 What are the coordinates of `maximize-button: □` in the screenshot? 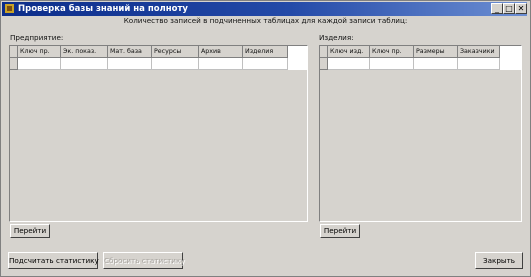 It's located at (509, 8).